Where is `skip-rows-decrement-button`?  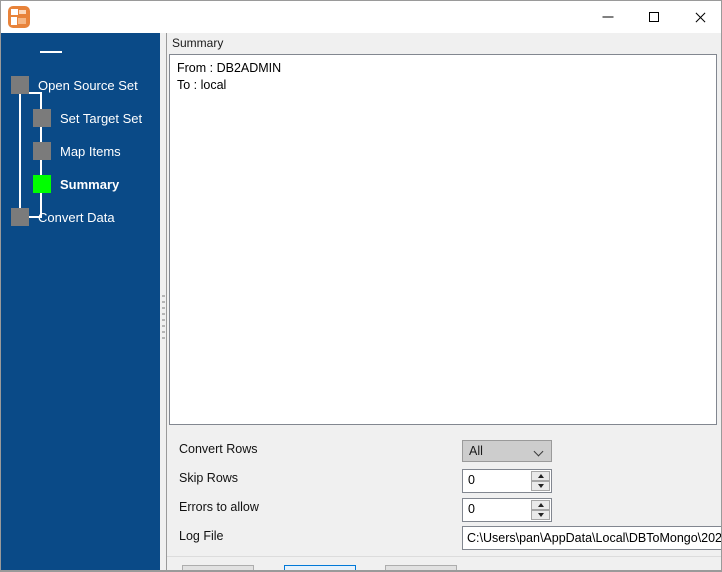
skip-rows-decrement-button is located at coordinates (540, 486).